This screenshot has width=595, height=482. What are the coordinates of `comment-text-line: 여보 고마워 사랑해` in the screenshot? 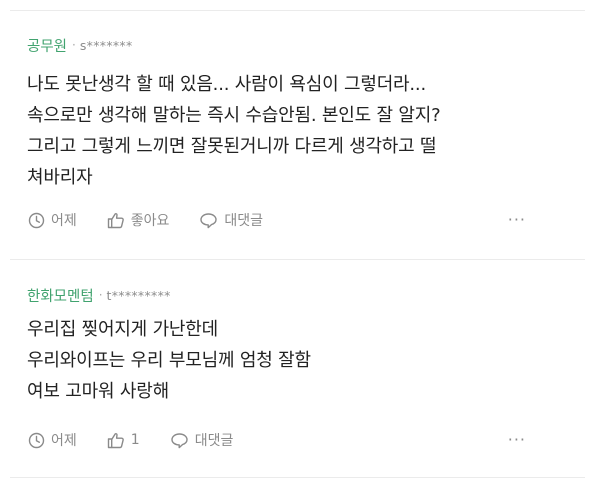 It's located at (98, 391).